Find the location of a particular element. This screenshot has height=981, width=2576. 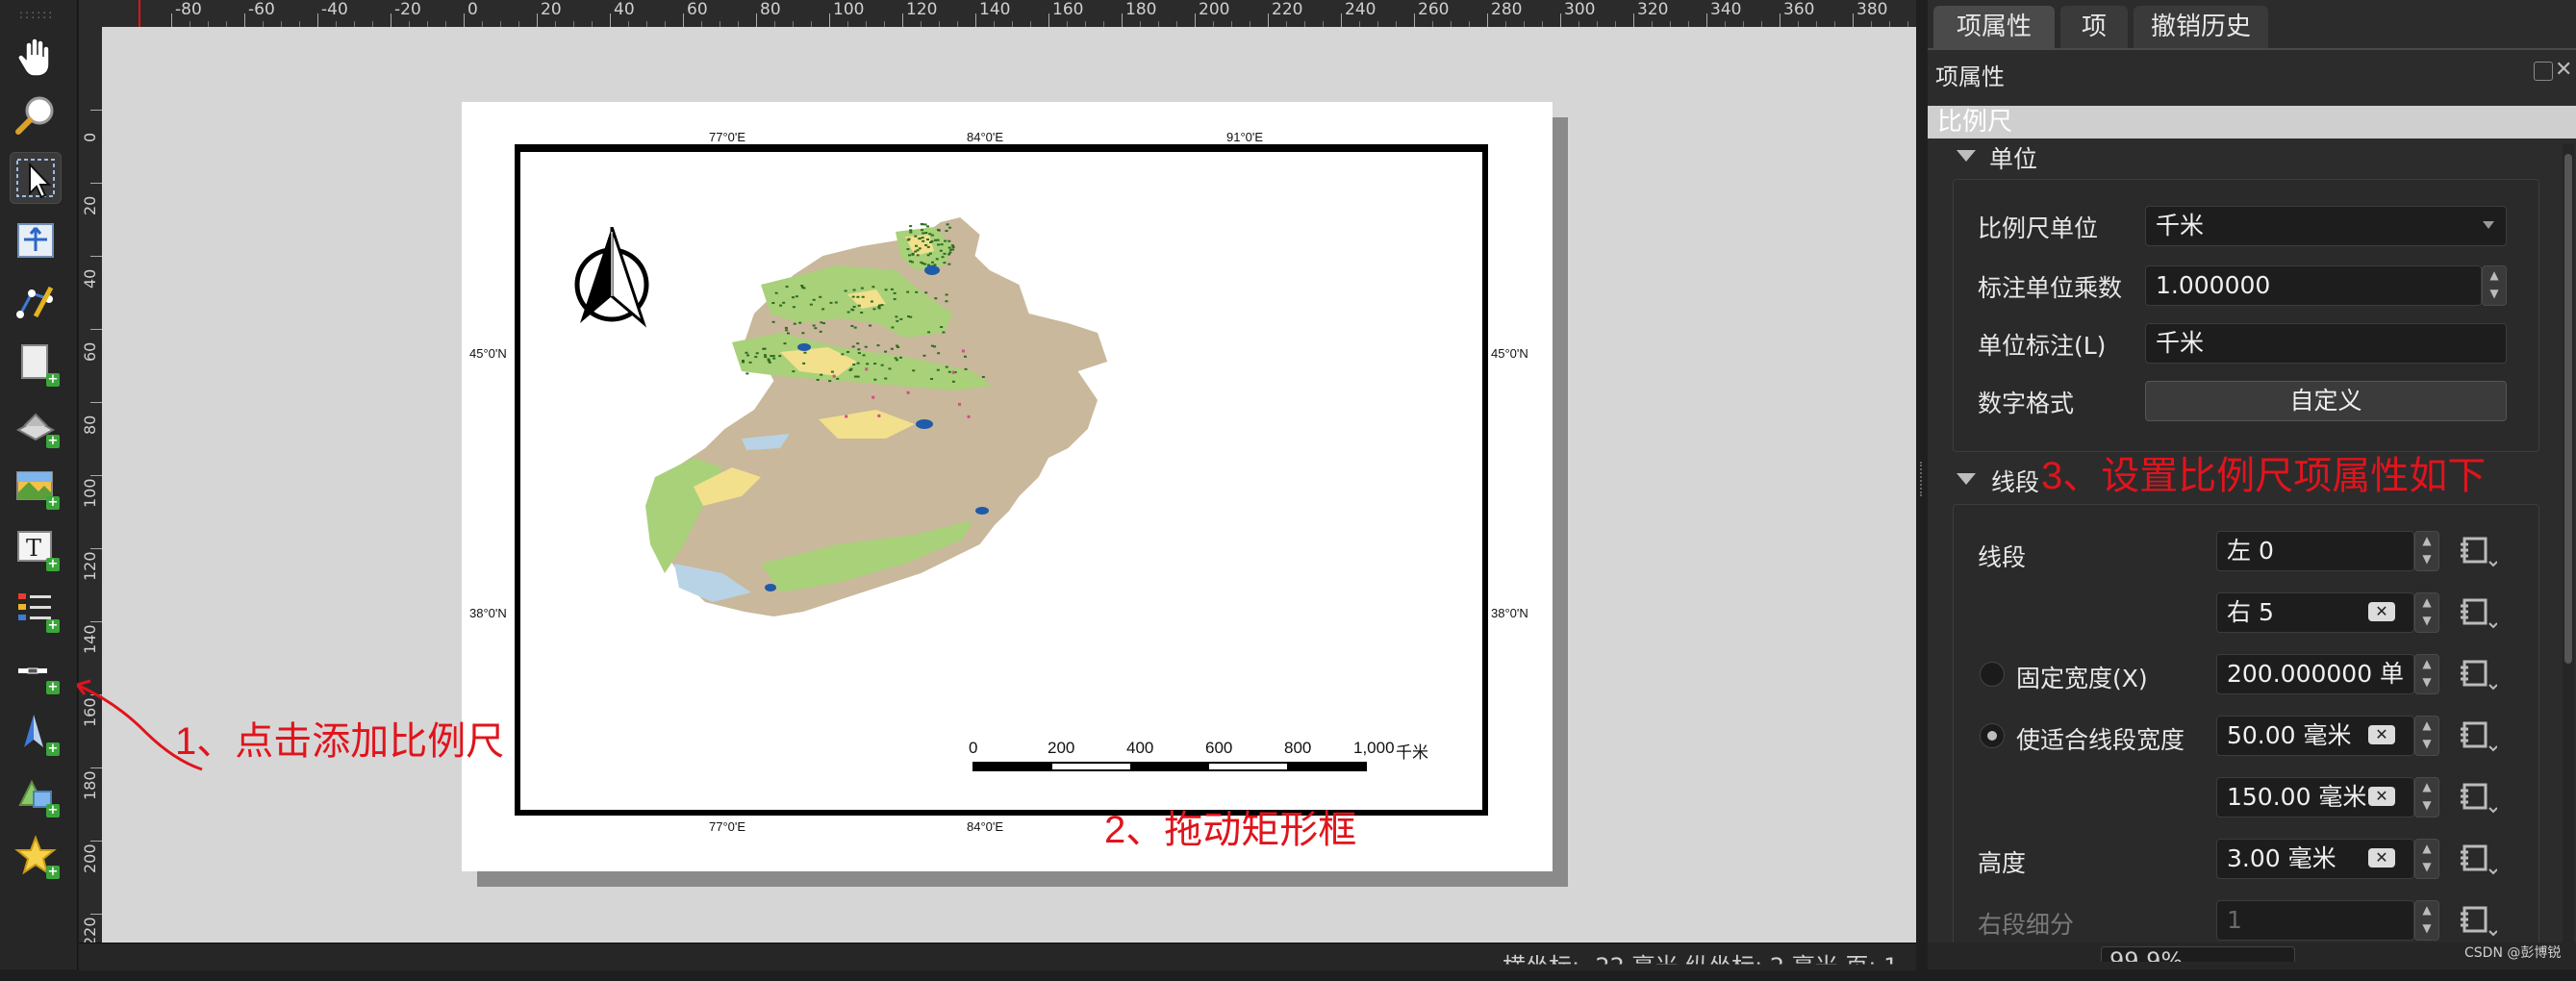

units-group-title: 单位 is located at coordinates (2013, 157).